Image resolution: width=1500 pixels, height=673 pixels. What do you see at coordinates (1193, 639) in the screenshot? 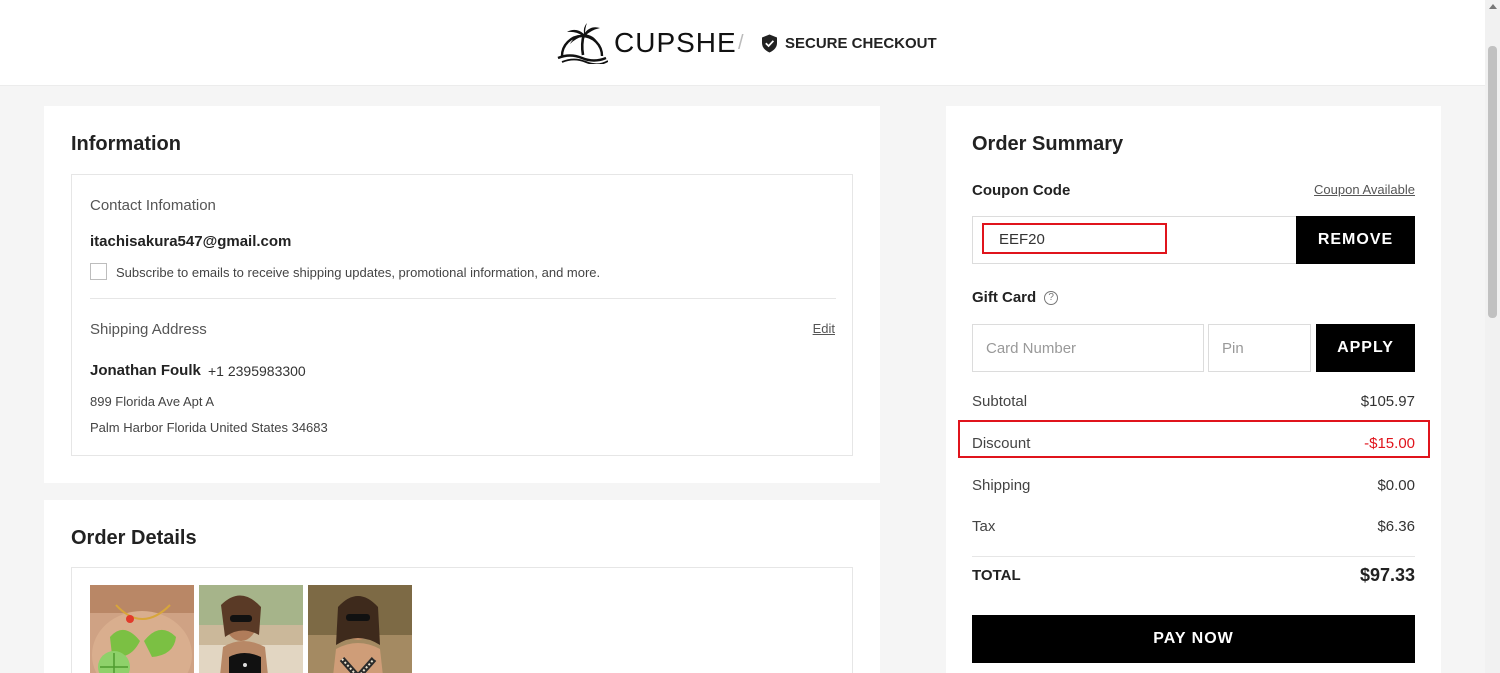
I see `pay-now-button: PAY NOW` at bounding box center [1193, 639].